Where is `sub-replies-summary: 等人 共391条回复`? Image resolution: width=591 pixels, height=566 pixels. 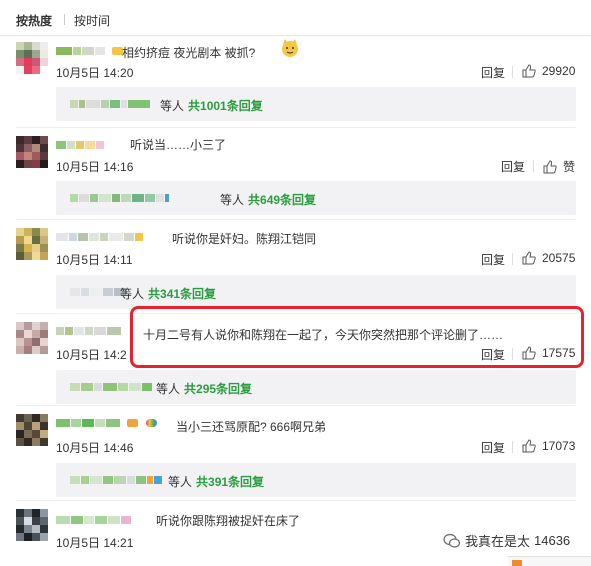
sub-replies-summary: 等人 共391条回复 is located at coordinates (216, 481).